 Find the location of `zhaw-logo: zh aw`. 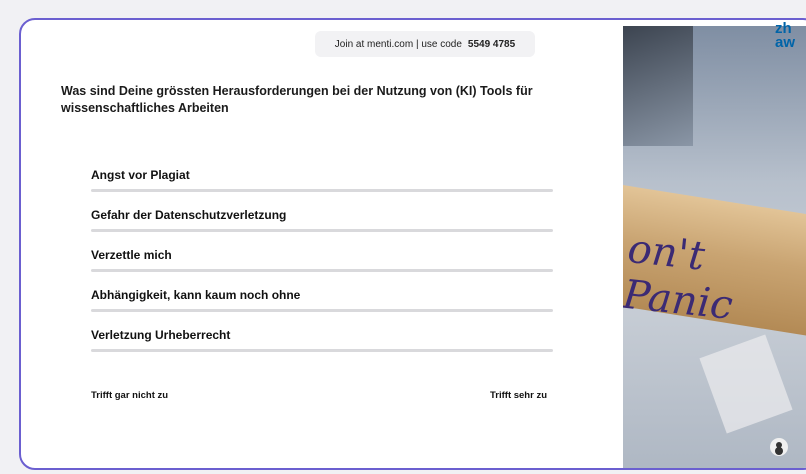

zhaw-logo: zh aw is located at coordinates (785, 36).